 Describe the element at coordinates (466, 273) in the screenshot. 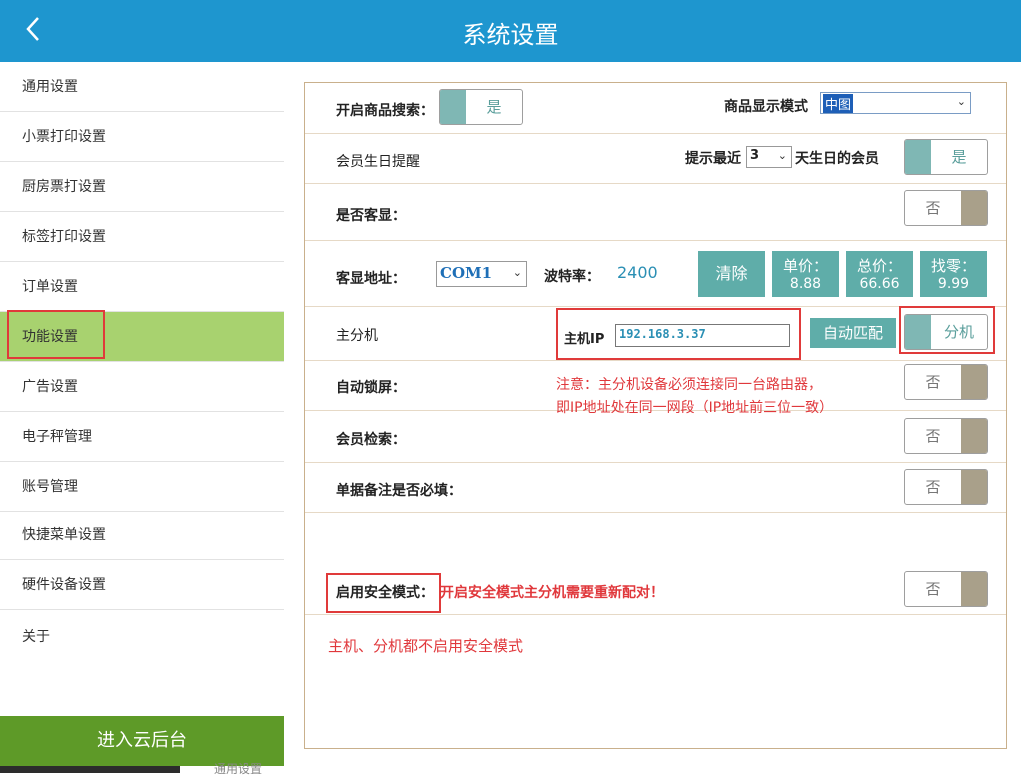

I see `com-port-value: COM1` at that location.